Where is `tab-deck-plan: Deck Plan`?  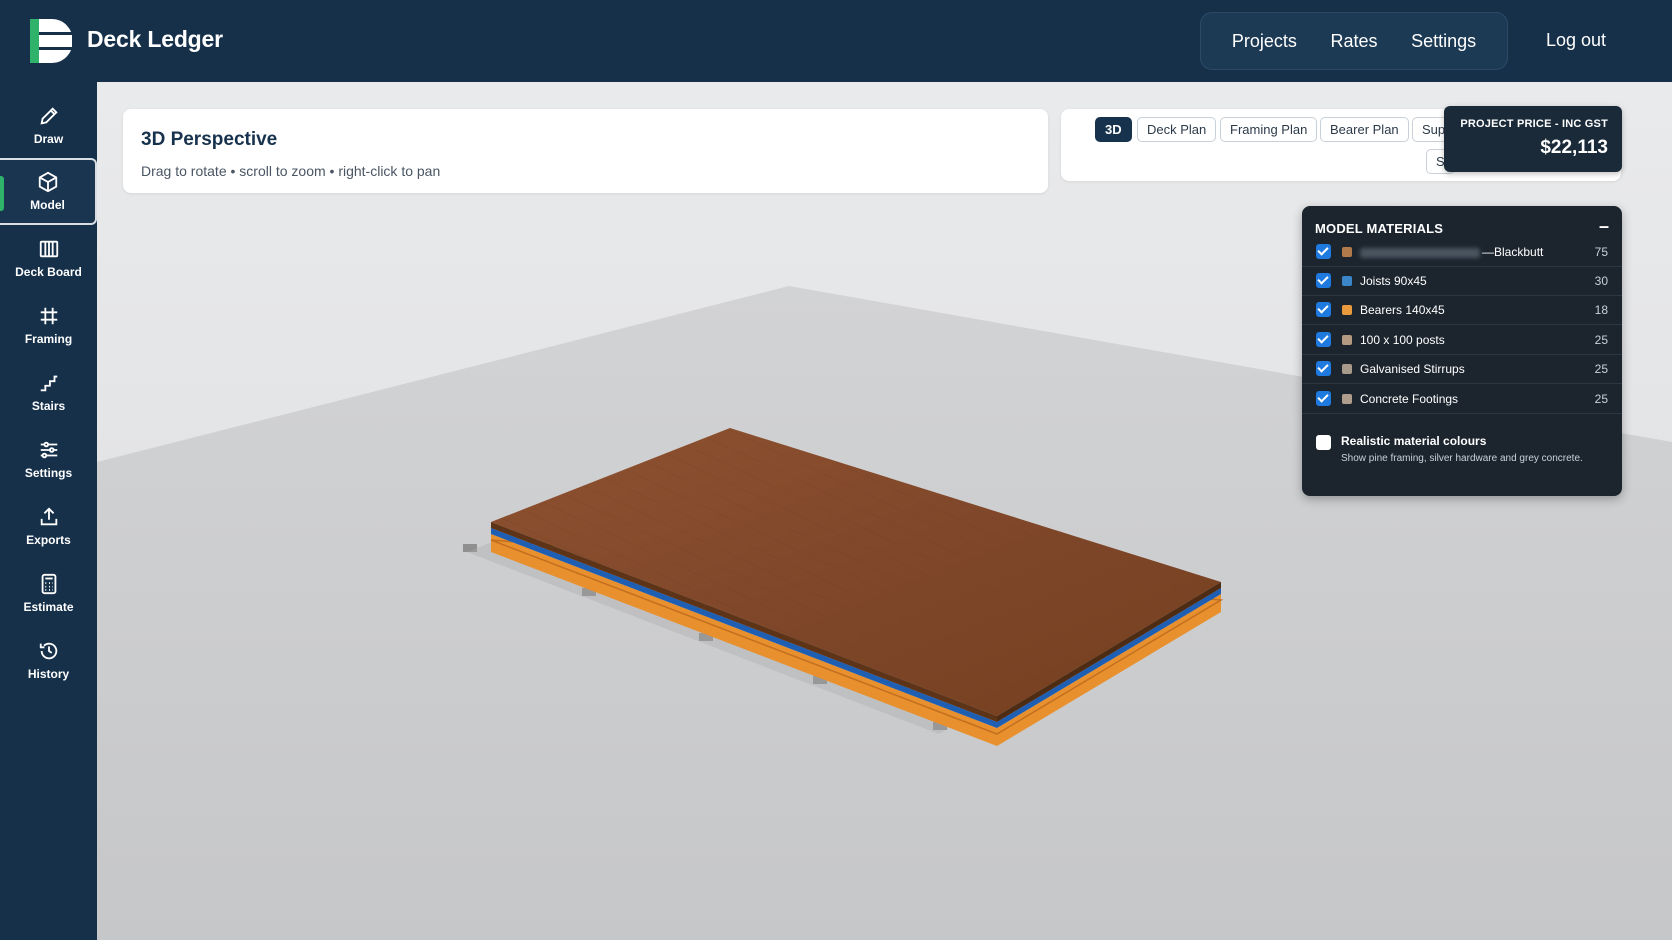
tab-deck-plan: Deck Plan is located at coordinates (1177, 129).